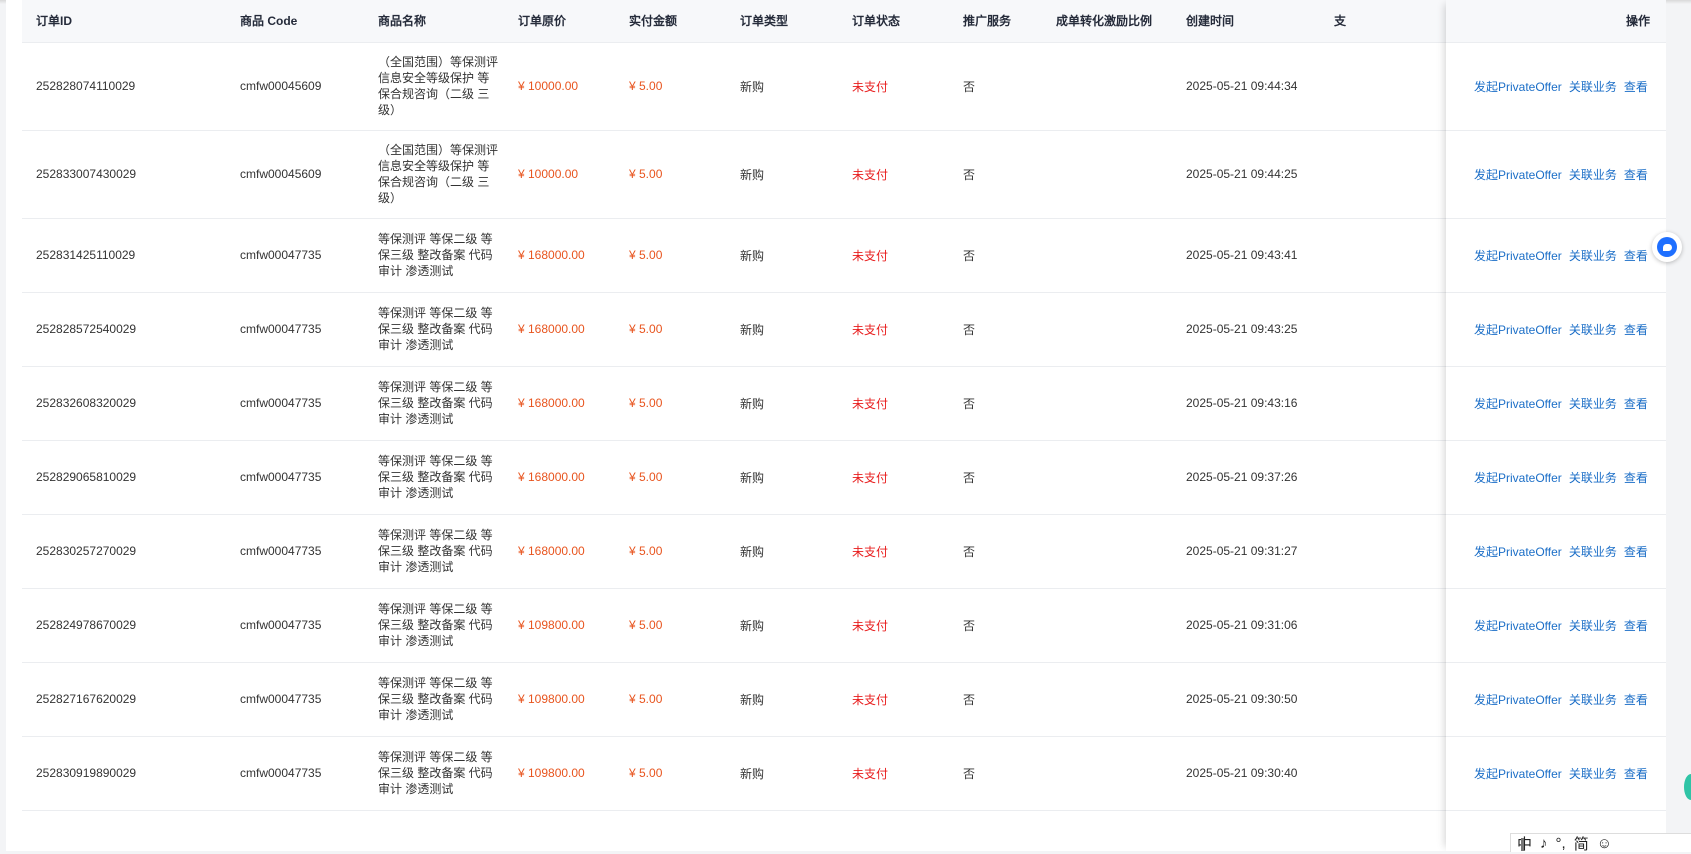  What do you see at coordinates (86, 625) in the screenshot?
I see `order-id-text: 252824978670029` at bounding box center [86, 625].